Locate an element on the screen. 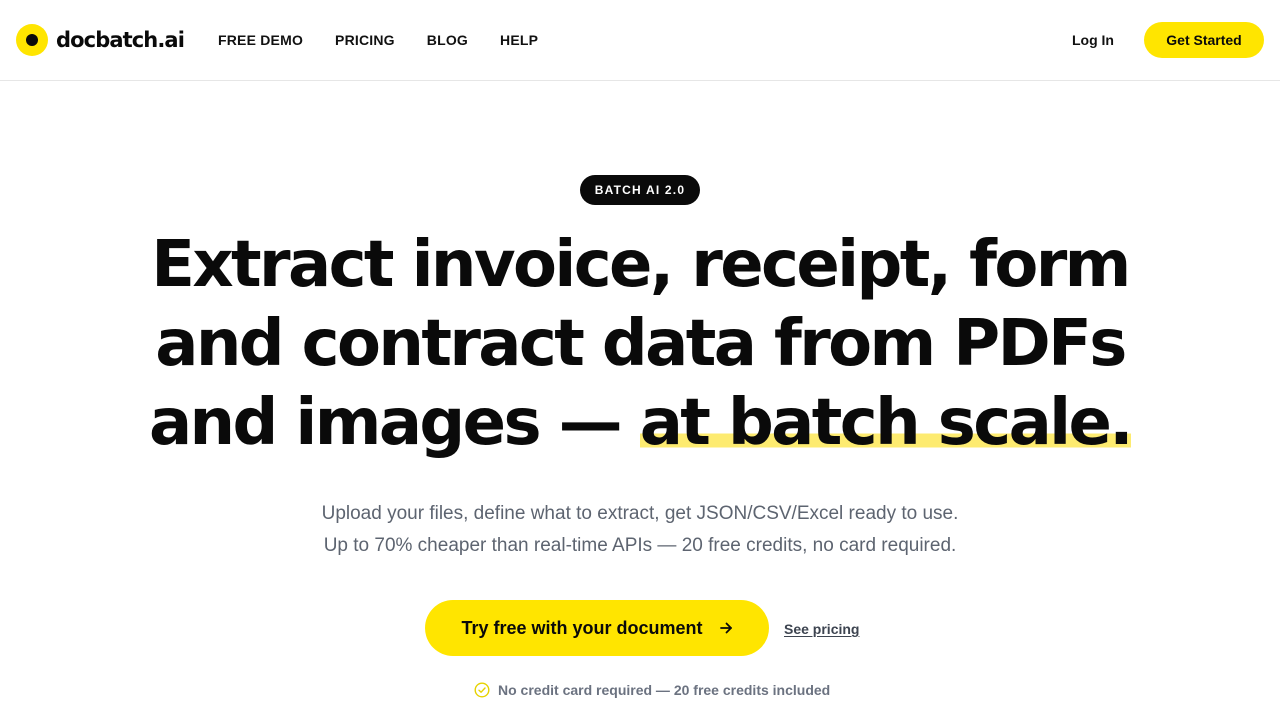  try-free-label: Try free with your document is located at coordinates (582, 627).